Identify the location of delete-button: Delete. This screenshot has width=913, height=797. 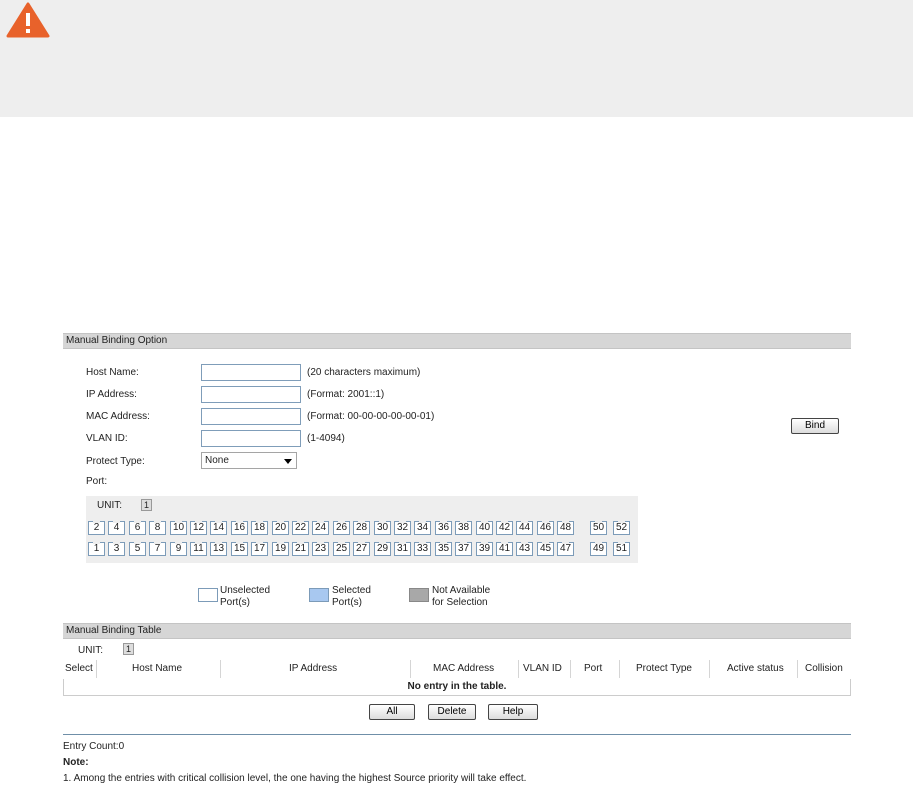
(452, 712).